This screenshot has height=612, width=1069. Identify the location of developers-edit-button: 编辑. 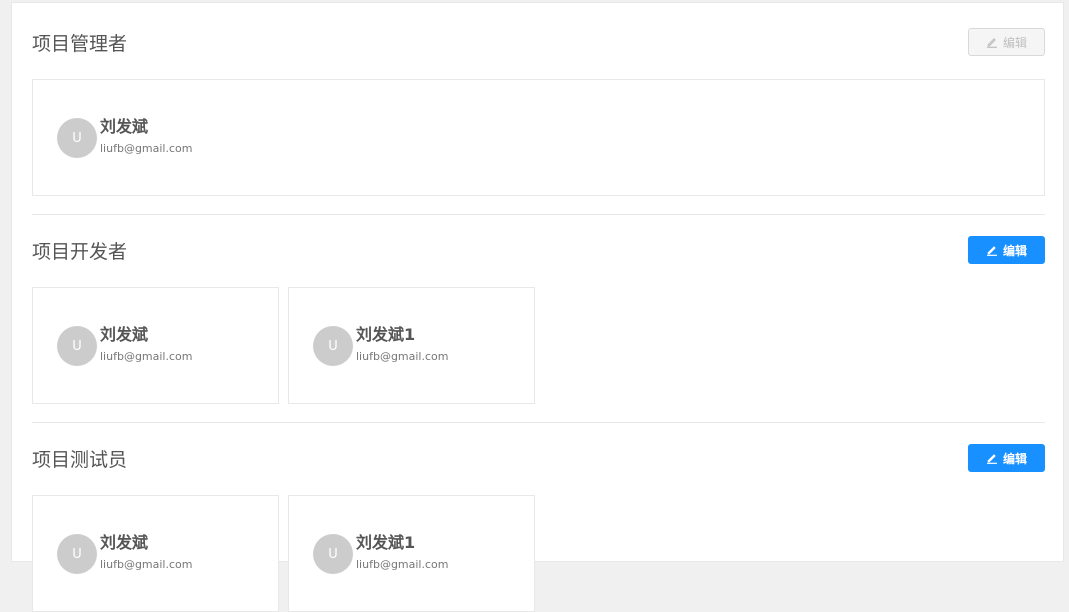
(1006, 250).